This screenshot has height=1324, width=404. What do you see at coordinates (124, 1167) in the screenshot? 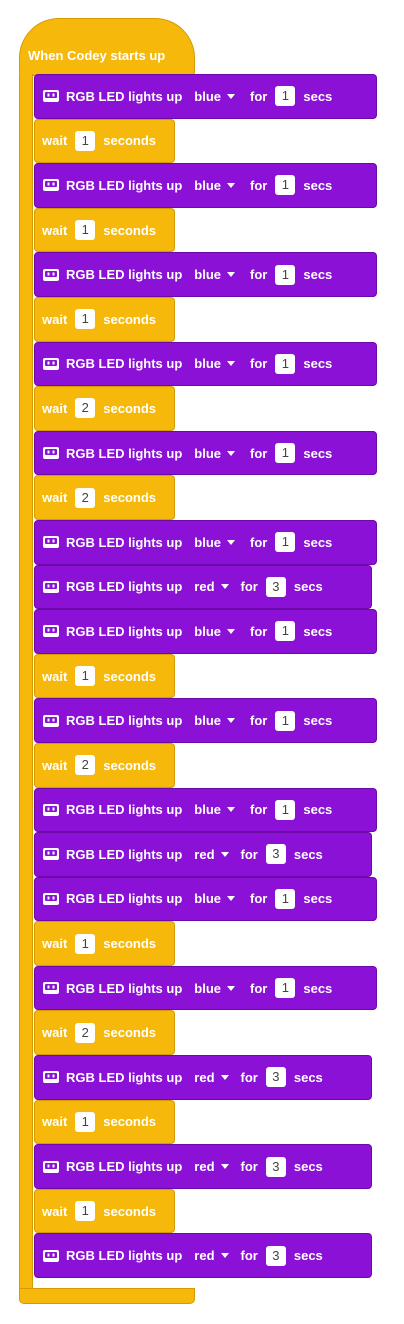
I see `led-block-label: RGB LED lights up` at bounding box center [124, 1167].